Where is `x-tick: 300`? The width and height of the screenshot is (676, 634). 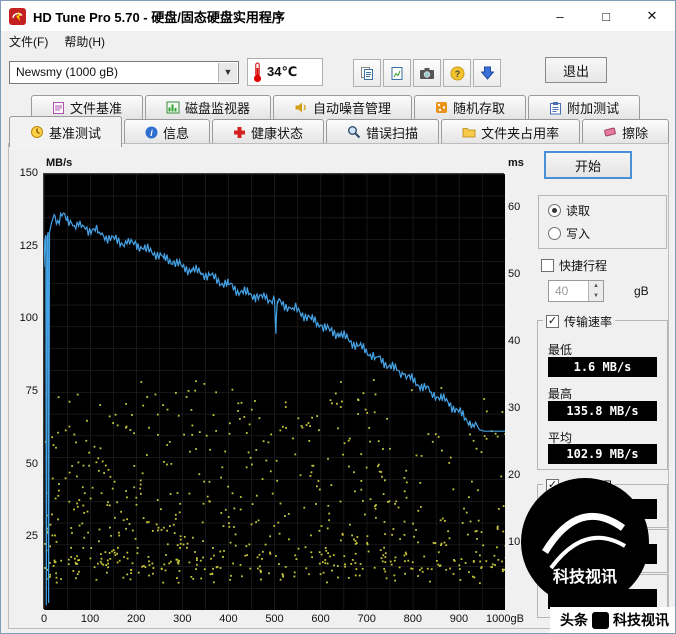 x-tick: 300 is located at coordinates (182, 619).